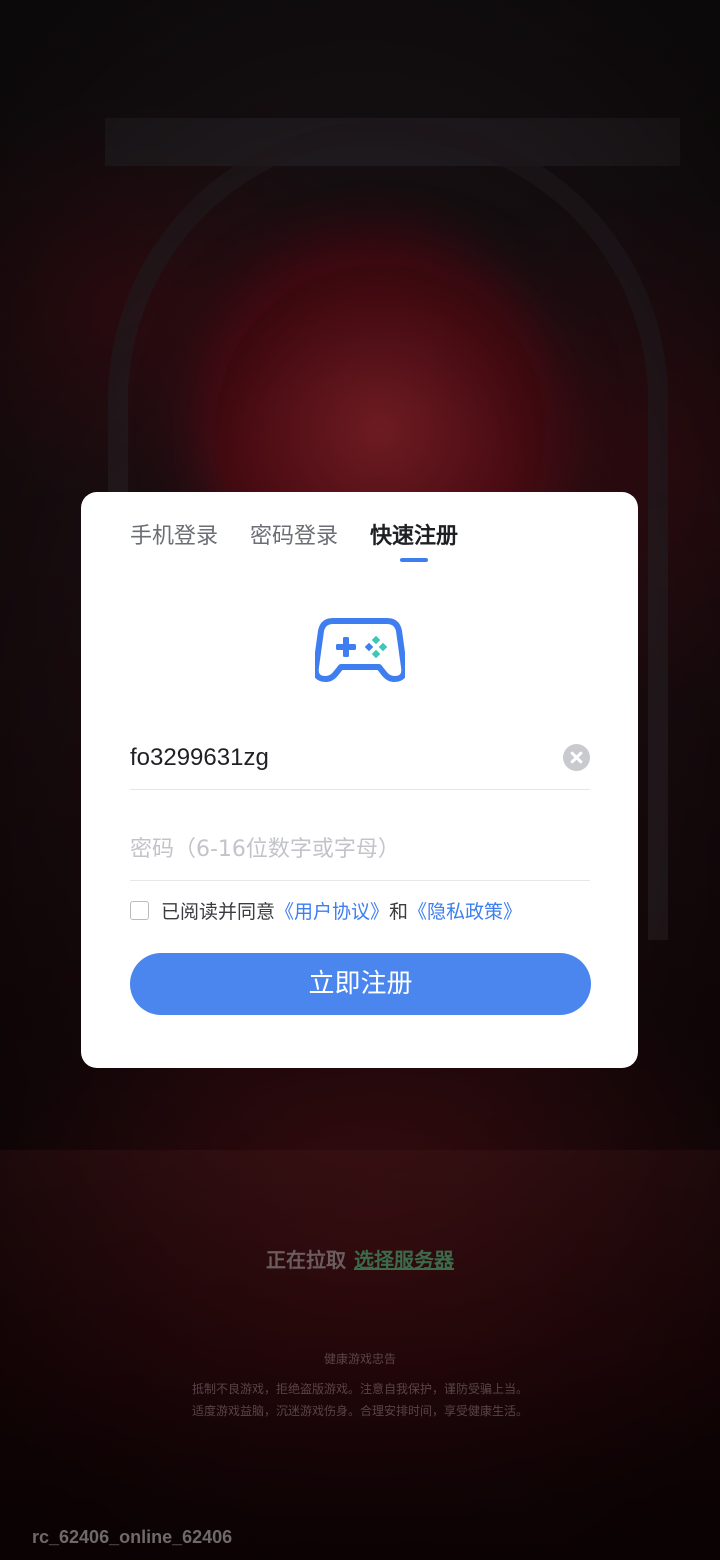 The height and width of the screenshot is (1560, 720). I want to click on health-notice-line-1: 抵制不良游戏，拒绝盗版游戏。注意自我保护，谨防受骗上当。, so click(359, 1389).